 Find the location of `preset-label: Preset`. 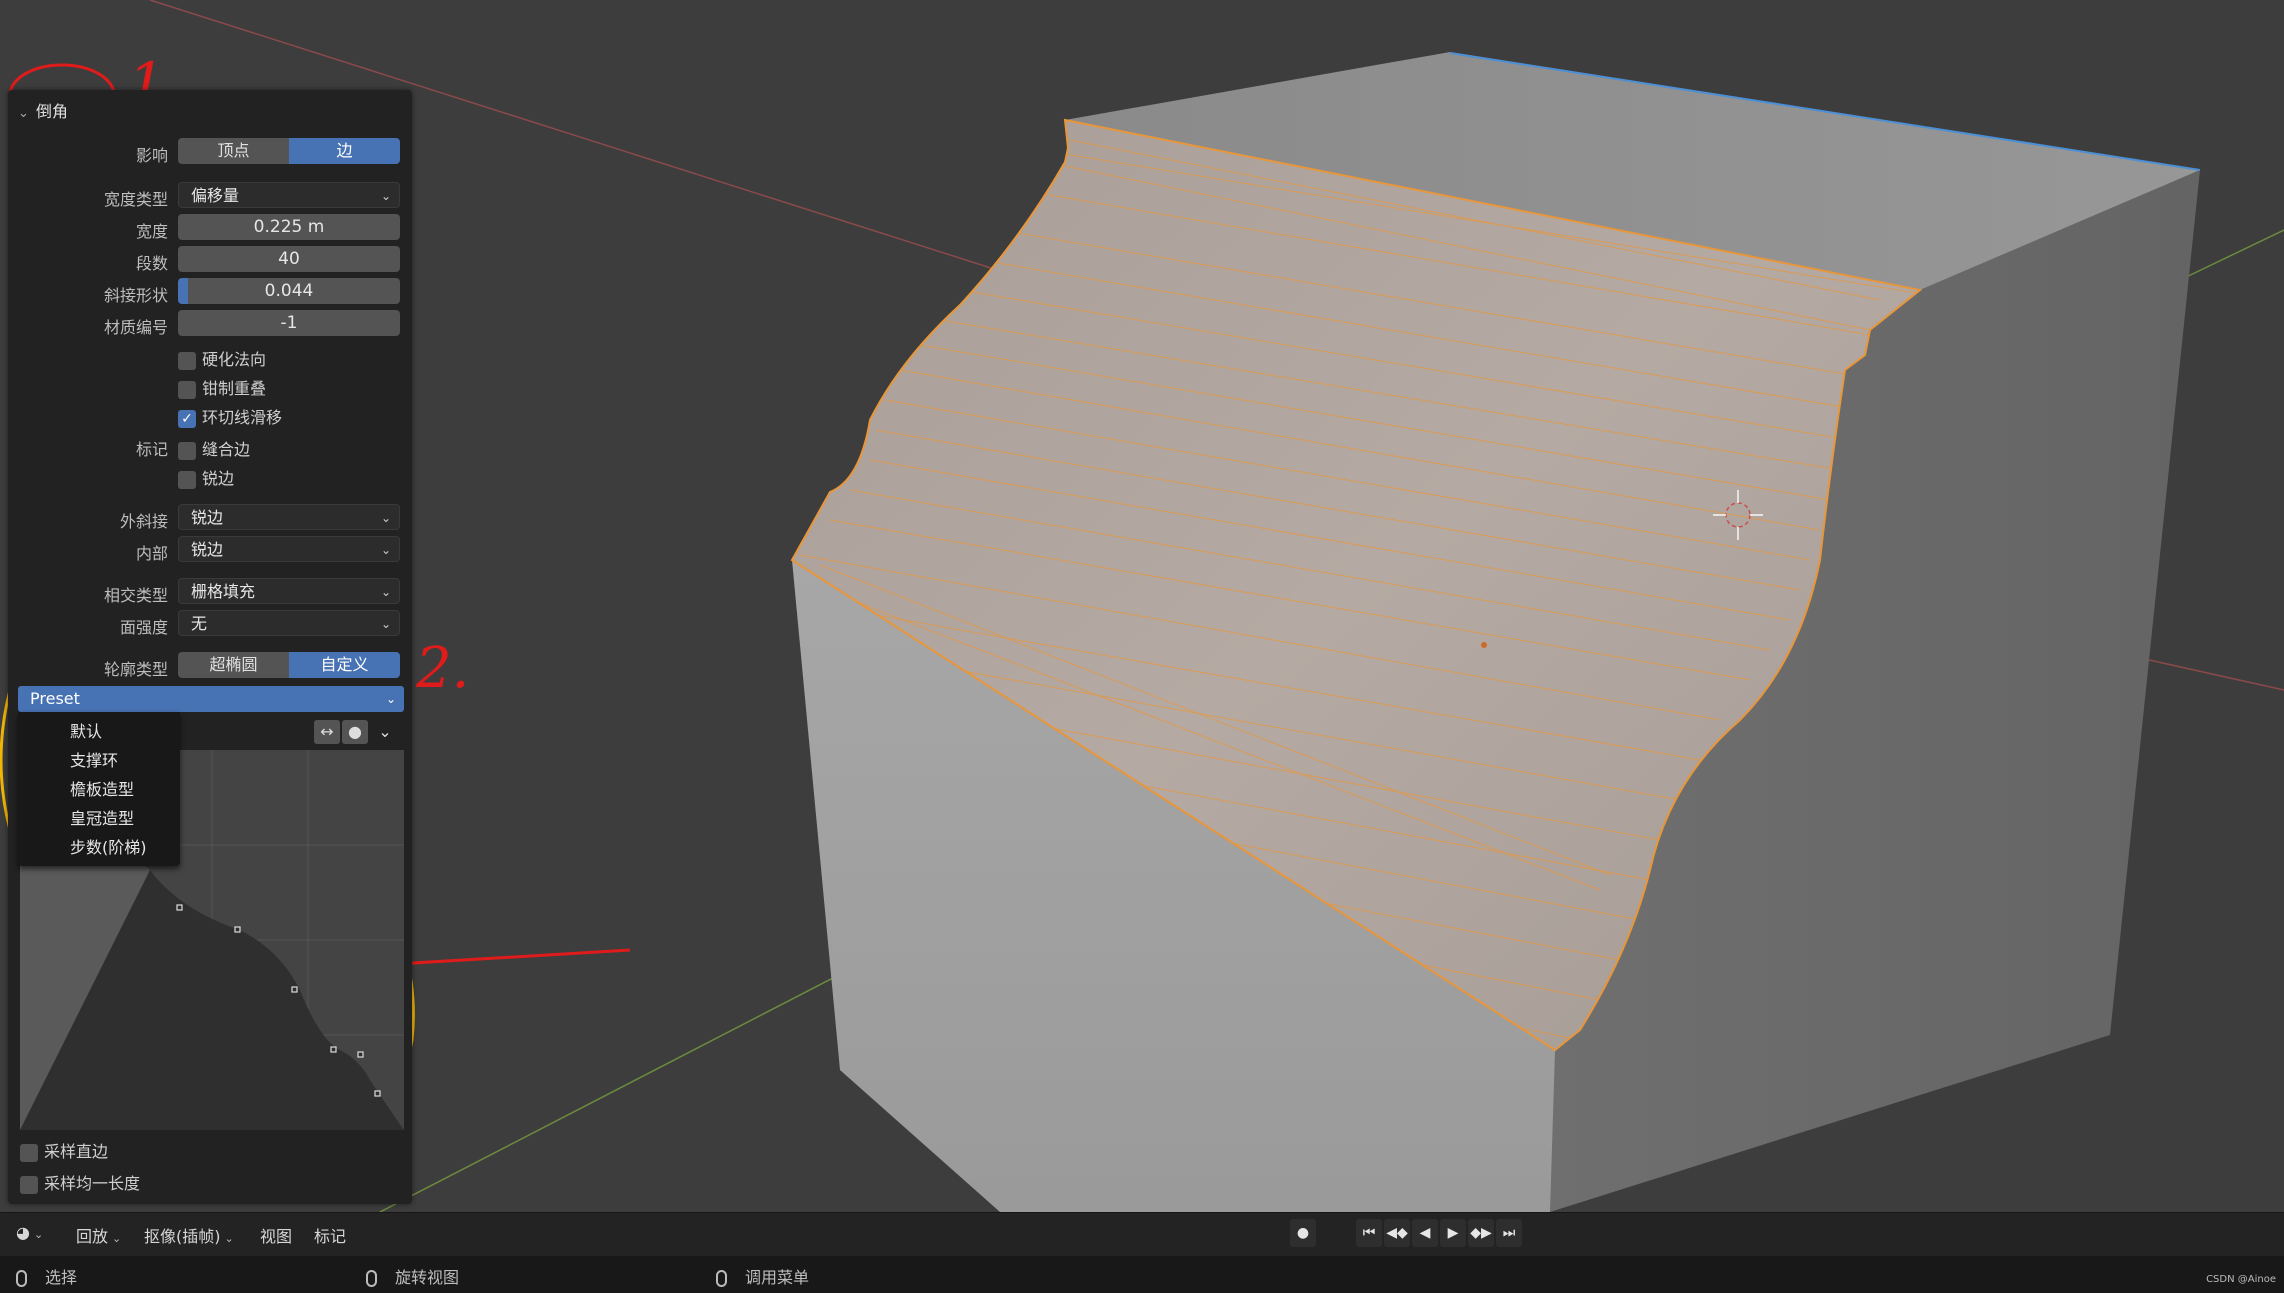

preset-label: Preset is located at coordinates (55, 698).